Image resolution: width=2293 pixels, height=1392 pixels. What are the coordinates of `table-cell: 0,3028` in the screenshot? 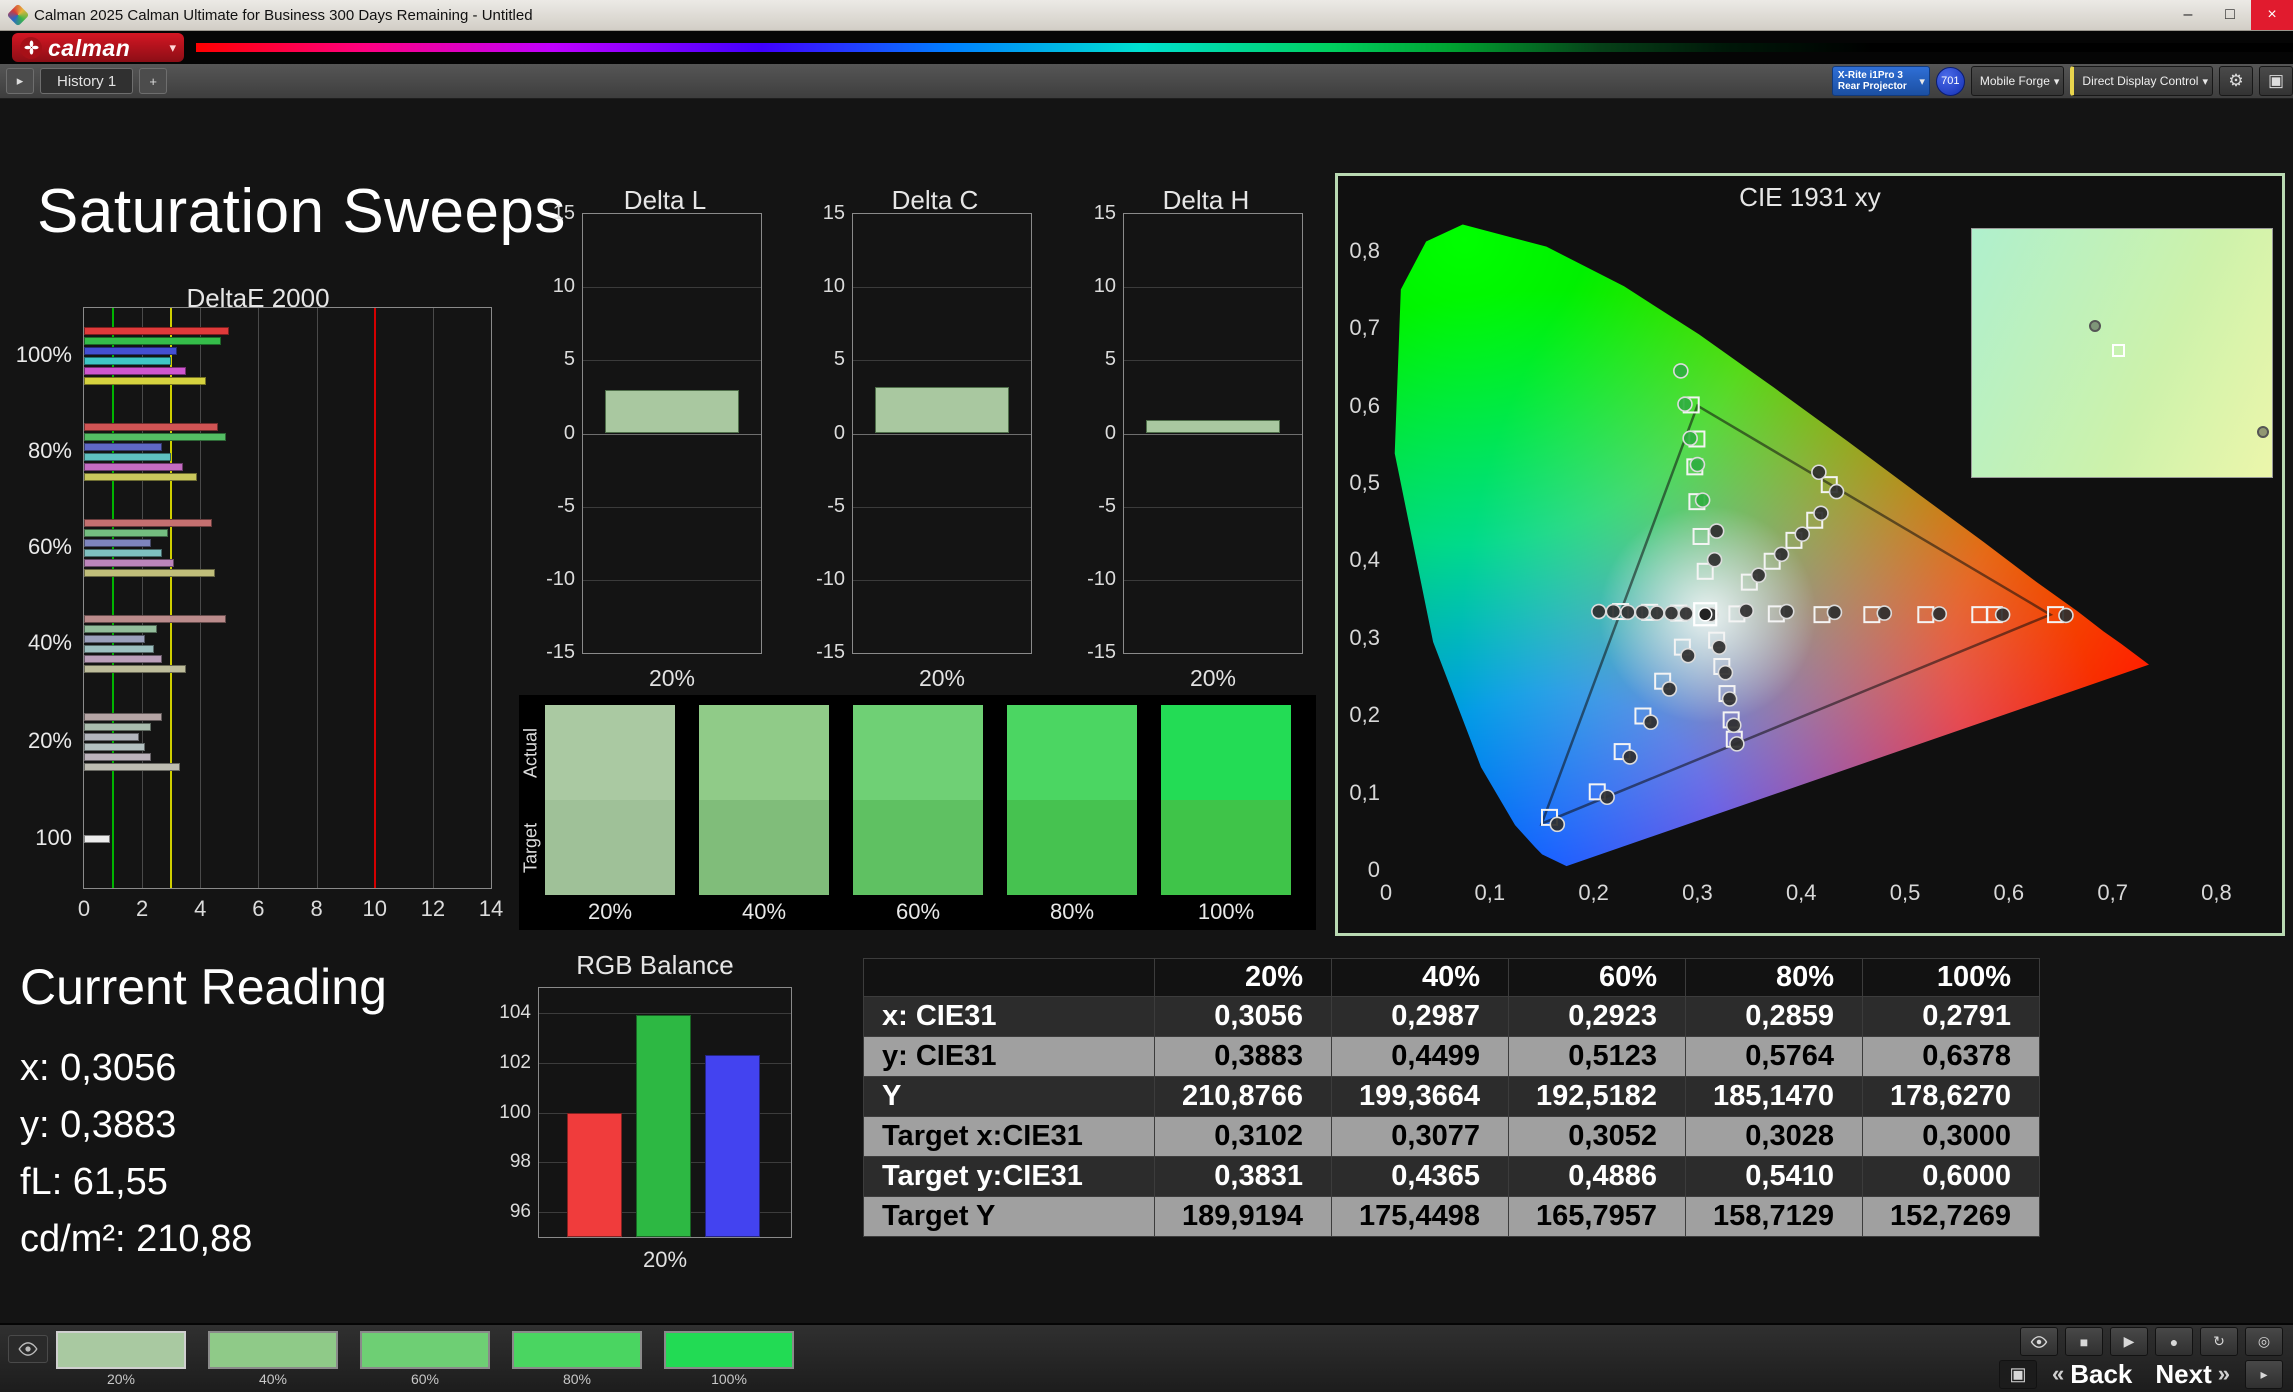 It's located at (1774, 1136).